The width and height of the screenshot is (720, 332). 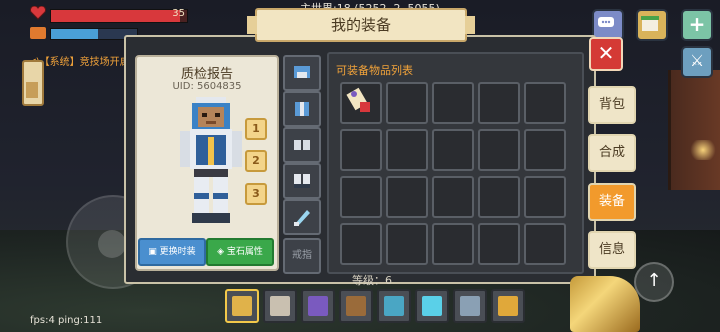 I want to click on hp-value: 35, so click(x=178, y=13).